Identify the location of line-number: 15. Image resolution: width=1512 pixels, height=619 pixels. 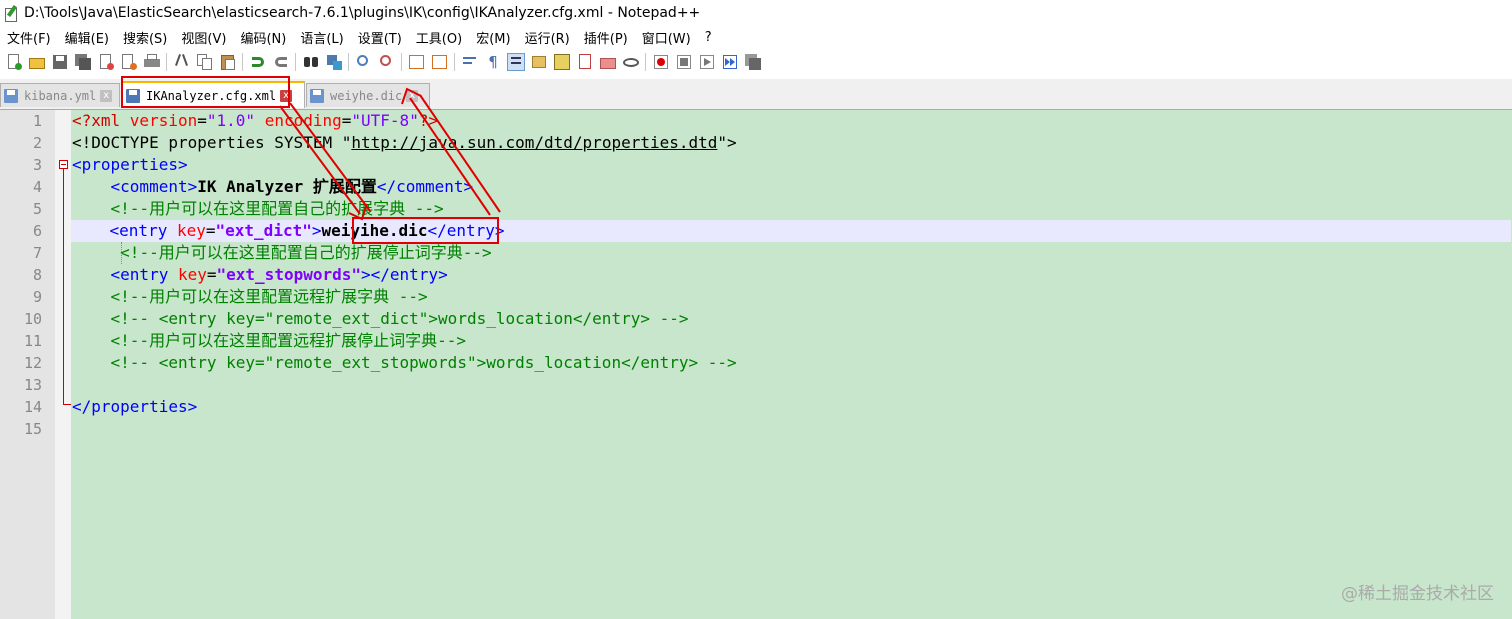
(32, 429).